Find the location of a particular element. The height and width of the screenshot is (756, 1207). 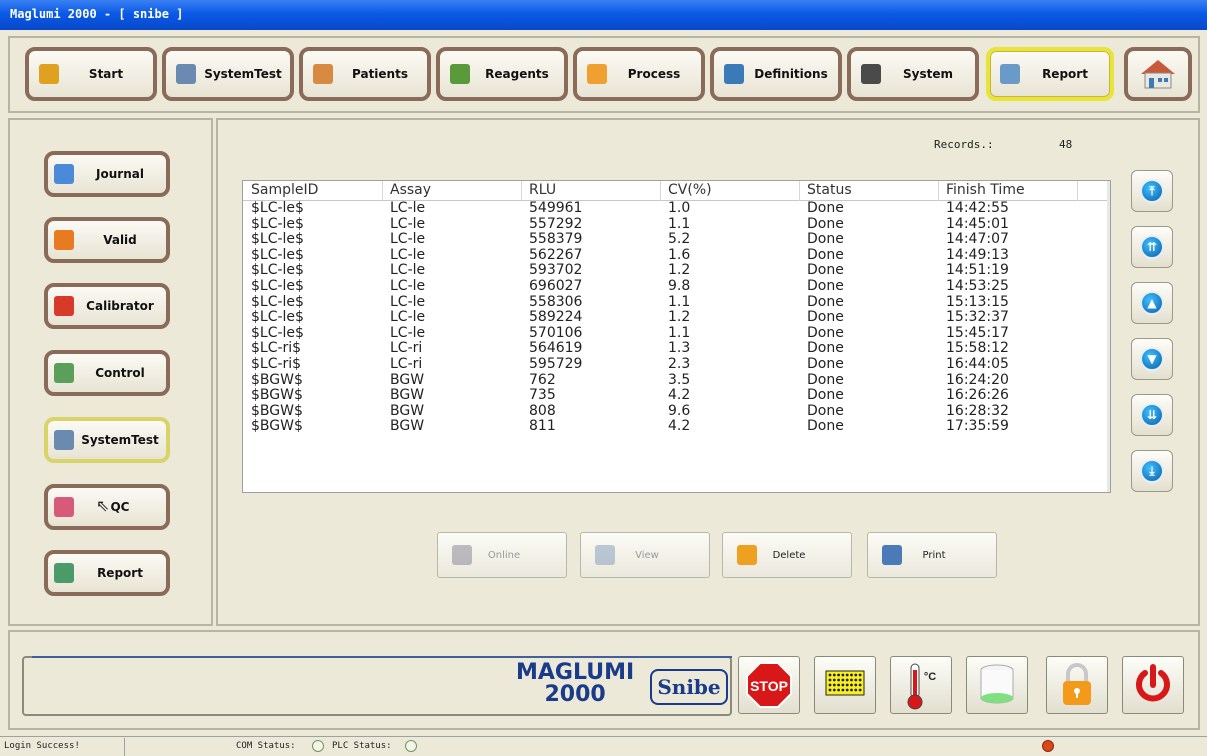

nav-patients-button: Patients is located at coordinates (365, 74).